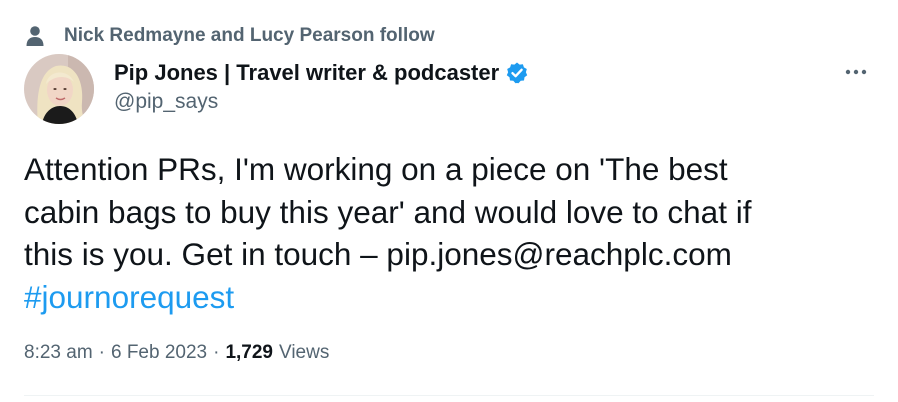 Image resolution: width=898 pixels, height=402 pixels. I want to click on verified-badge-icon, so click(517, 73).